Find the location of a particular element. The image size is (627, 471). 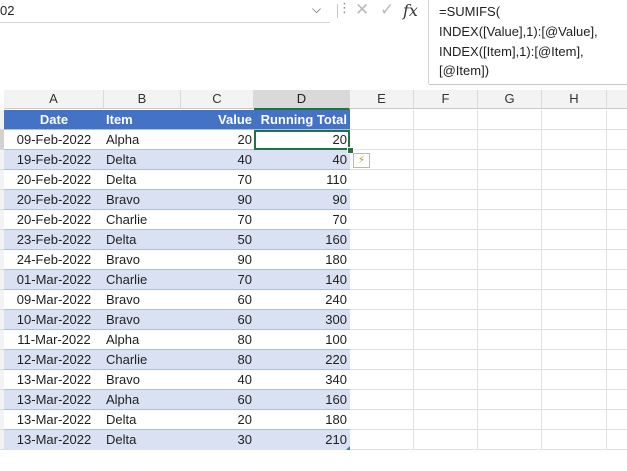

table-header-running-total: Running Total is located at coordinates (302, 120).